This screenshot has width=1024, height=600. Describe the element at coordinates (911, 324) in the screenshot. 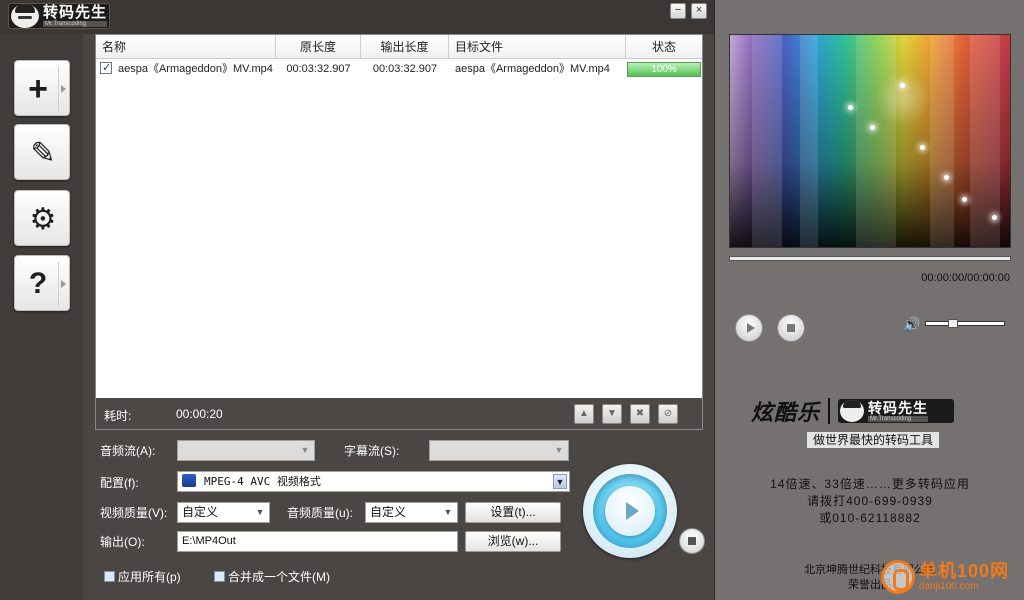

I see `volume-icon: 🔊` at that location.